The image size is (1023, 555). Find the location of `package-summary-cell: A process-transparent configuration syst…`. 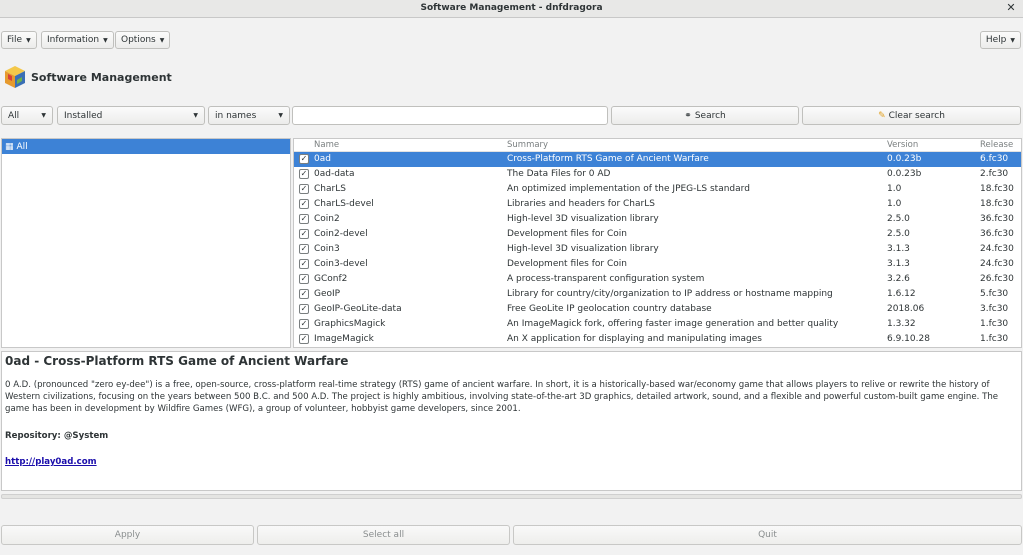

package-summary-cell: A process-transparent configuration syst… is located at coordinates (606, 279).